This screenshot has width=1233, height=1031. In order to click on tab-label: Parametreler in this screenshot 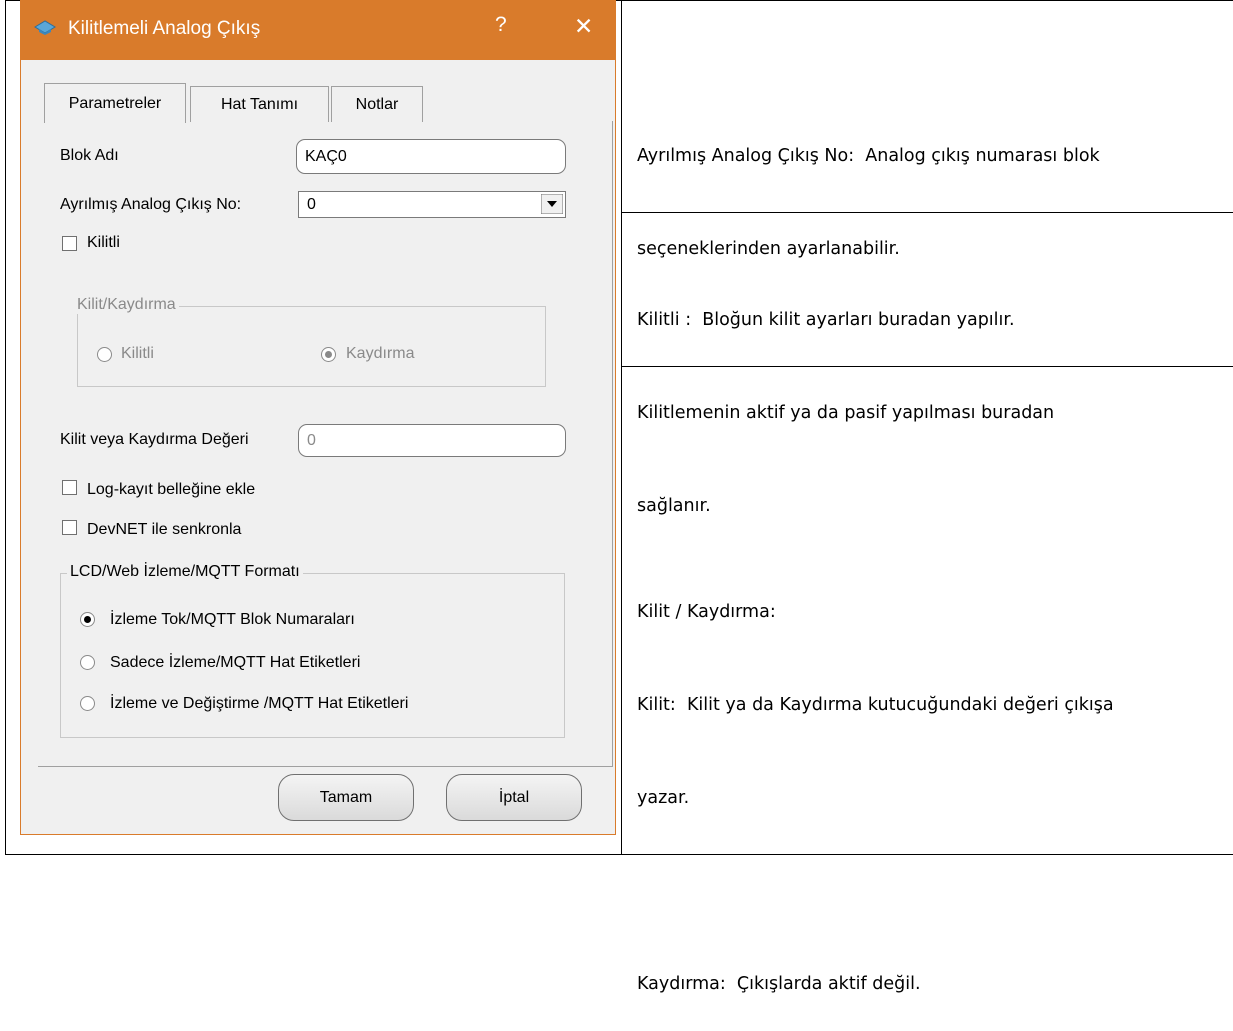, I will do `click(115, 103)`.